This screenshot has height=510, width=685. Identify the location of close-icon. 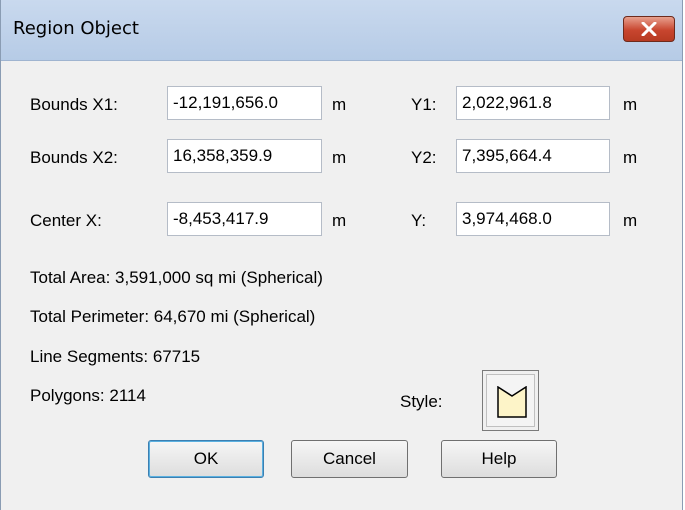
(649, 29).